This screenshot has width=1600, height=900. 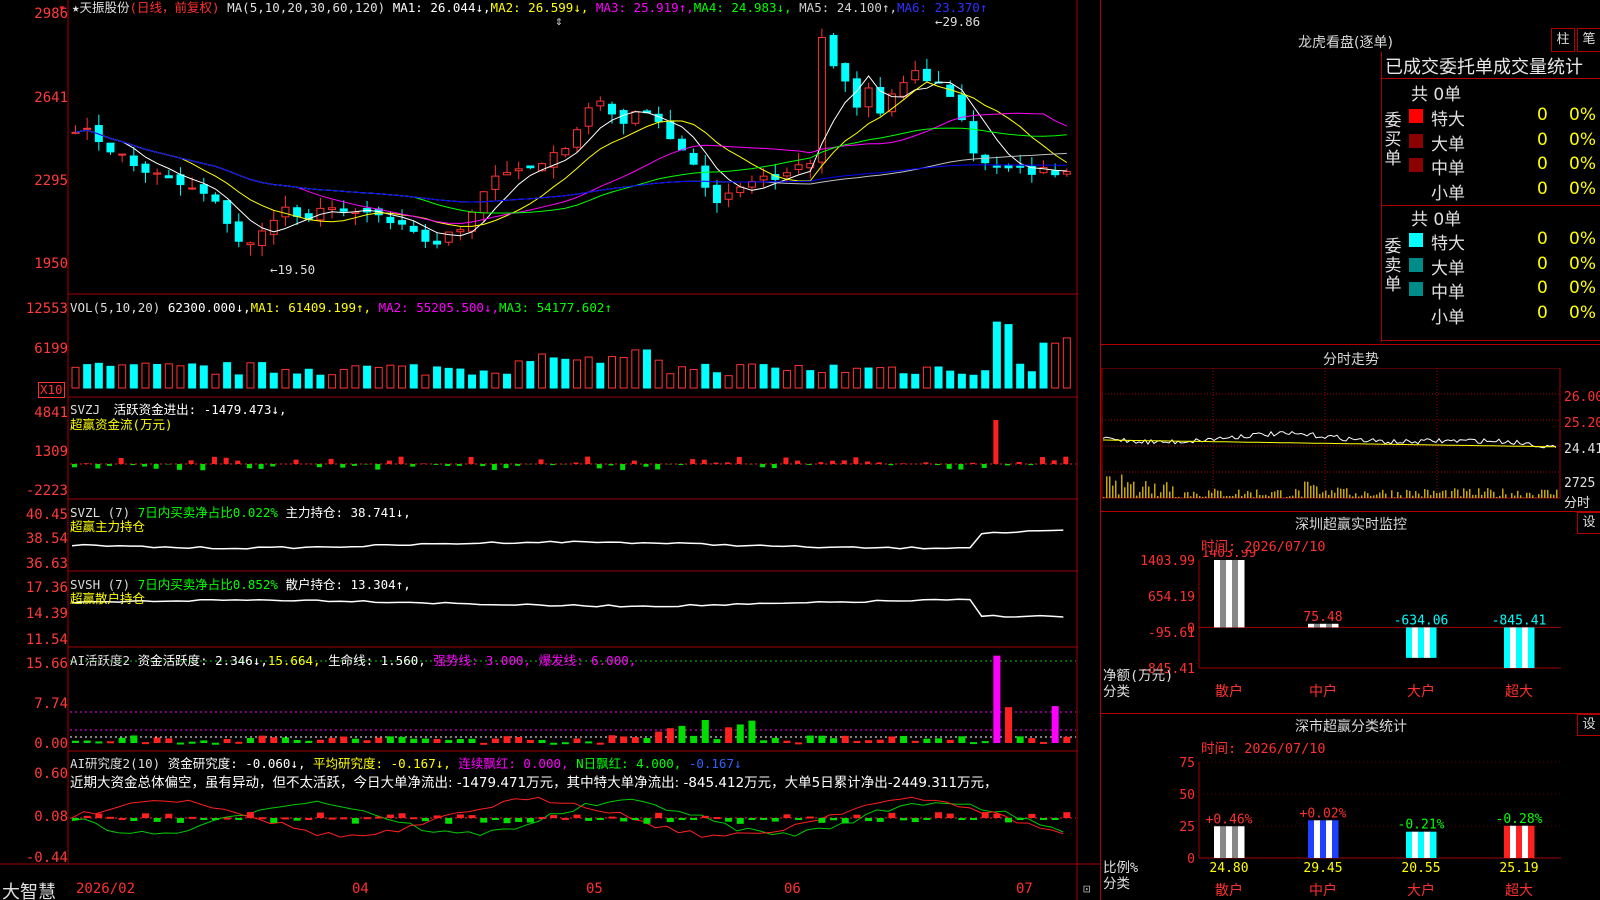 I want to click on intraday-y-label: 26.00, so click(x=1582, y=397).